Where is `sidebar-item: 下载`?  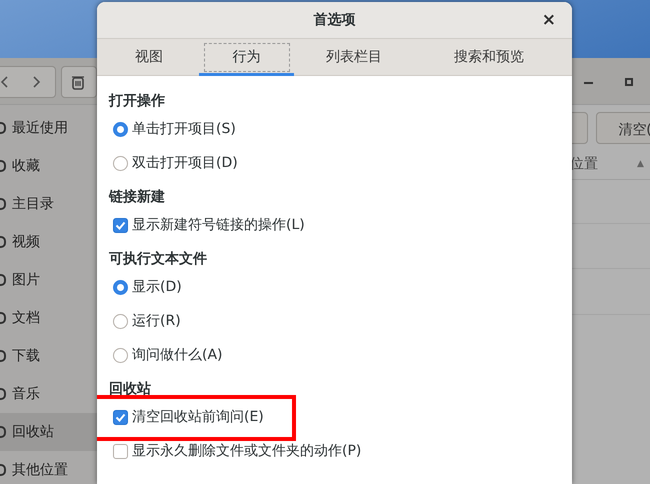 sidebar-item: 下载 is located at coordinates (48, 356).